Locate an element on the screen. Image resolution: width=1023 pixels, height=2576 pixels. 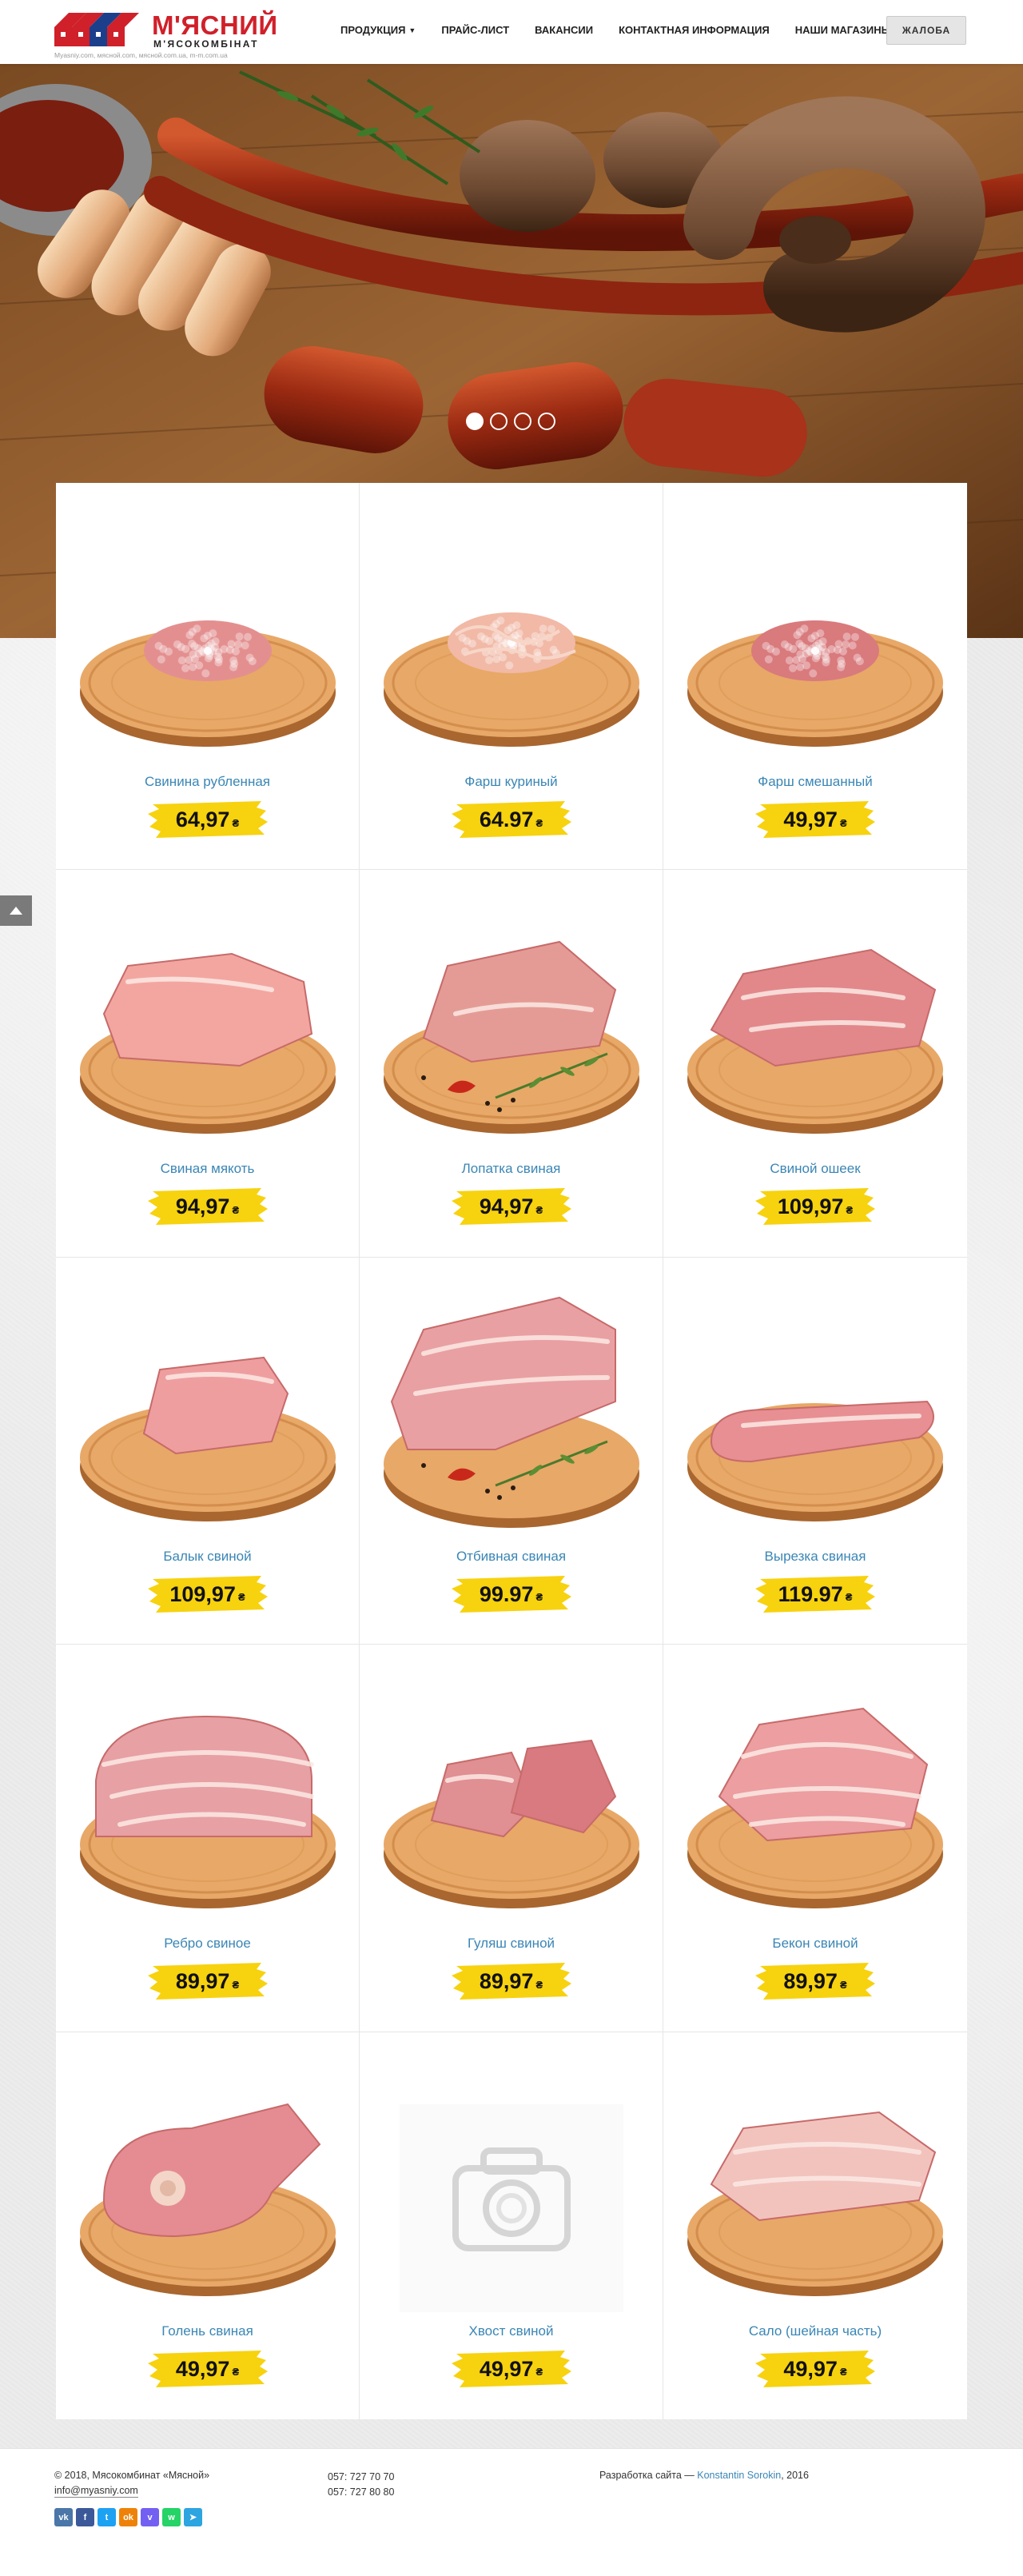
complaint-button: Жалоба is located at coordinates (926, 31).